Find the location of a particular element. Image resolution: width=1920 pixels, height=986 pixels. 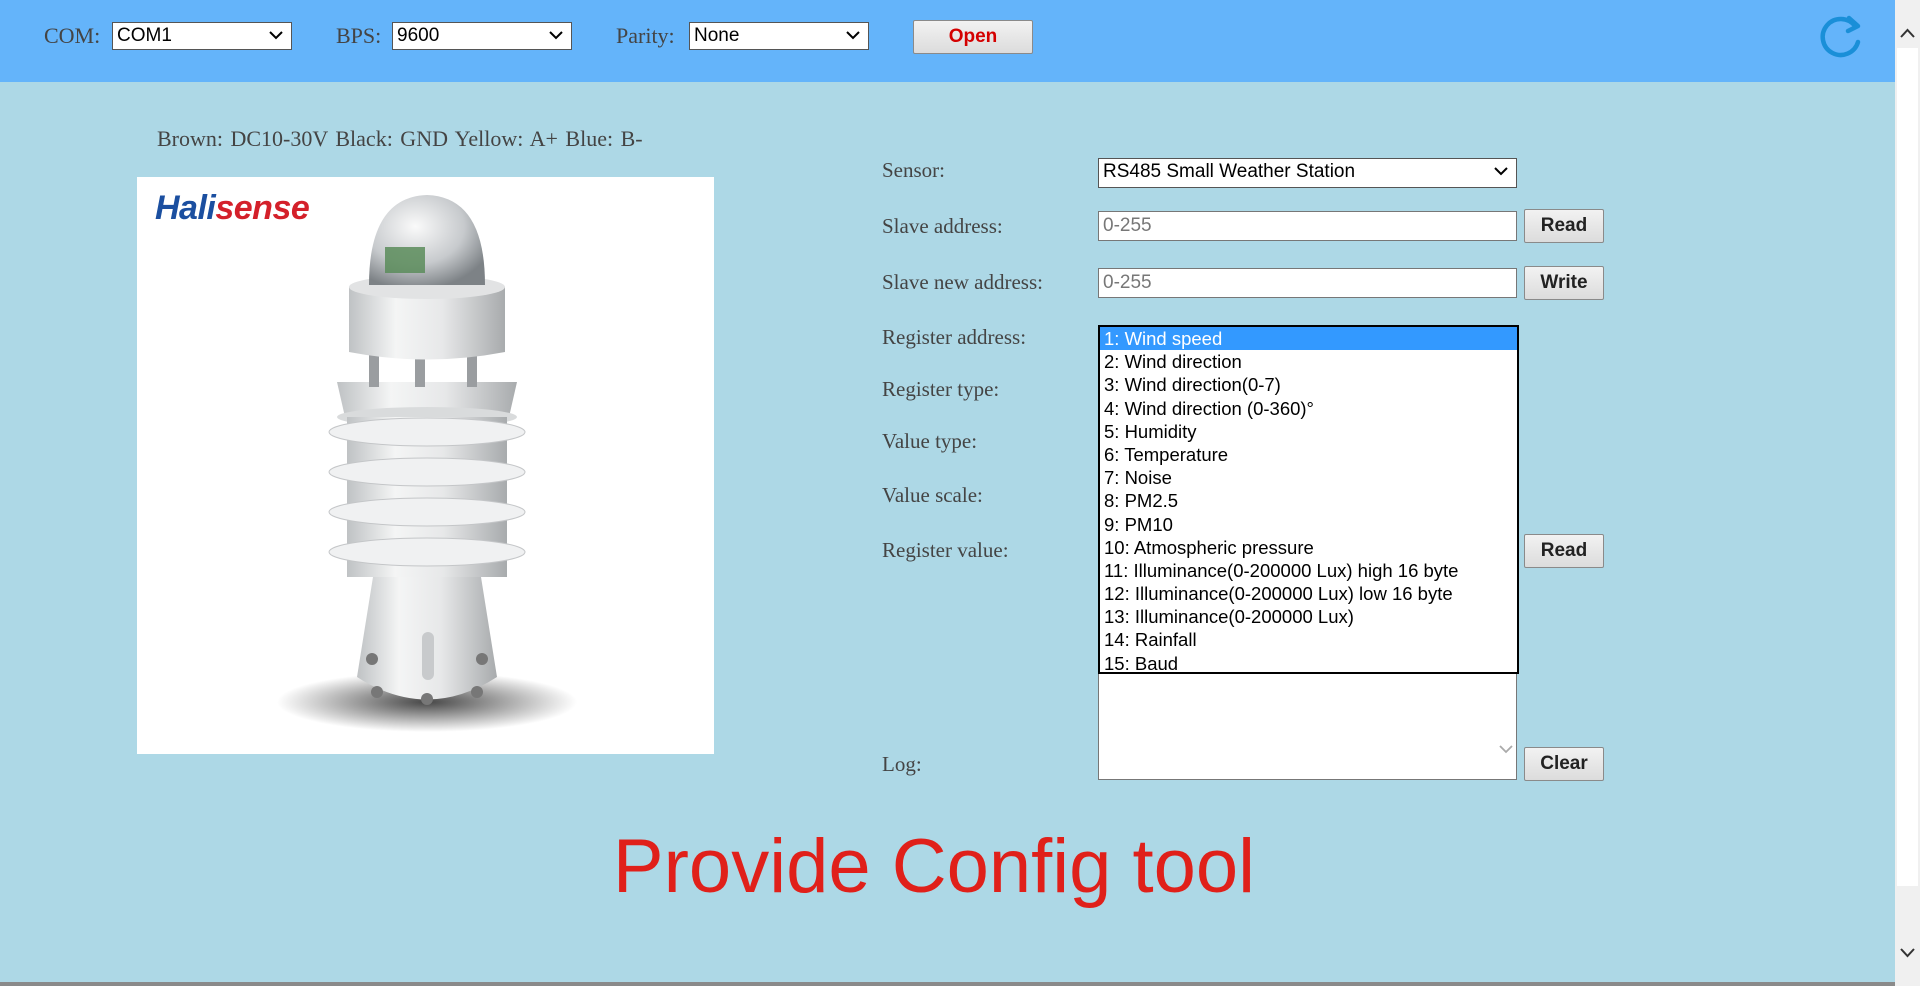

bps-select-value: 9600 is located at coordinates (418, 35).